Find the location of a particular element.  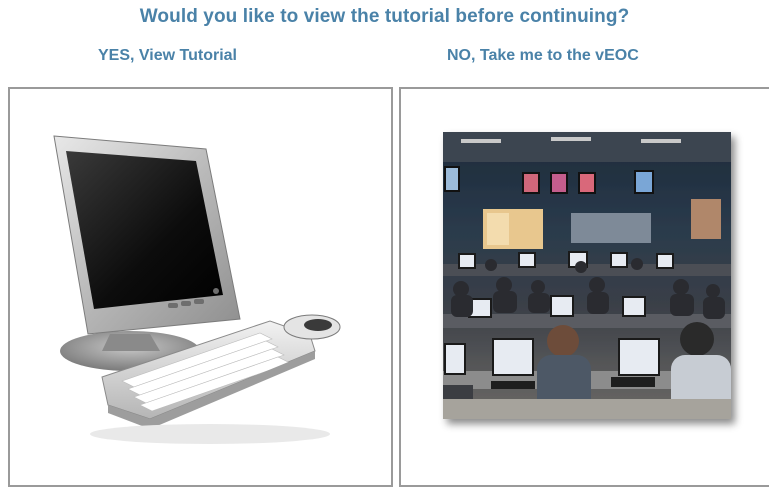

yes-view-tutorial-link: YES, View Tutorial is located at coordinates (167, 56).